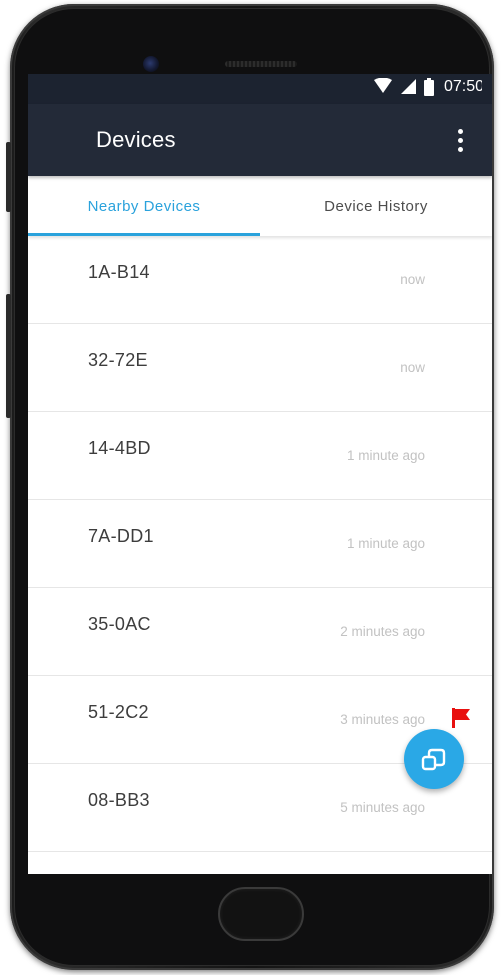 The height and width of the screenshot is (975, 501). I want to click on device-last-seen: 3 minutes ago, so click(382, 719).